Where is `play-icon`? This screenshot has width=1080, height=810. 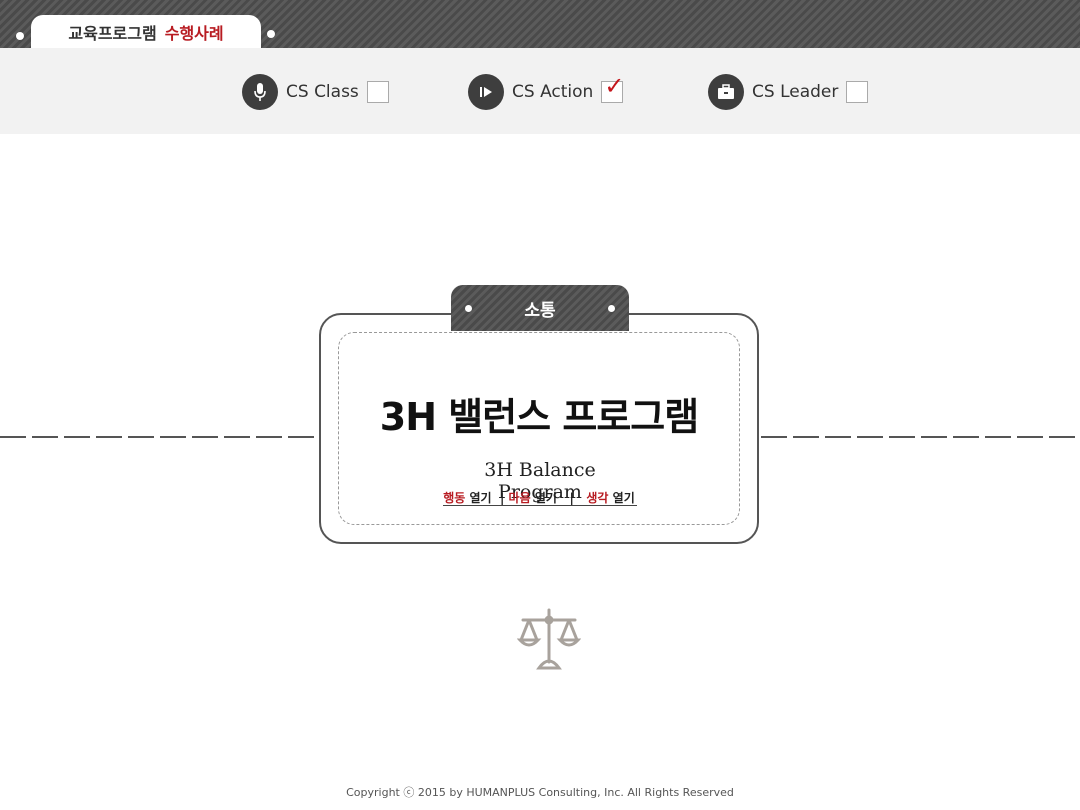
play-icon is located at coordinates (486, 92).